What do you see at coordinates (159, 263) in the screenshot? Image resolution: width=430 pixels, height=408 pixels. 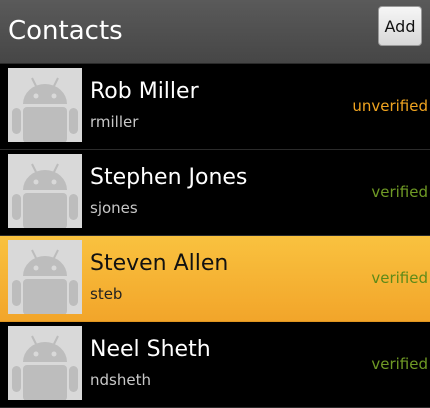 I see `contact-name: Steven Allen` at bounding box center [159, 263].